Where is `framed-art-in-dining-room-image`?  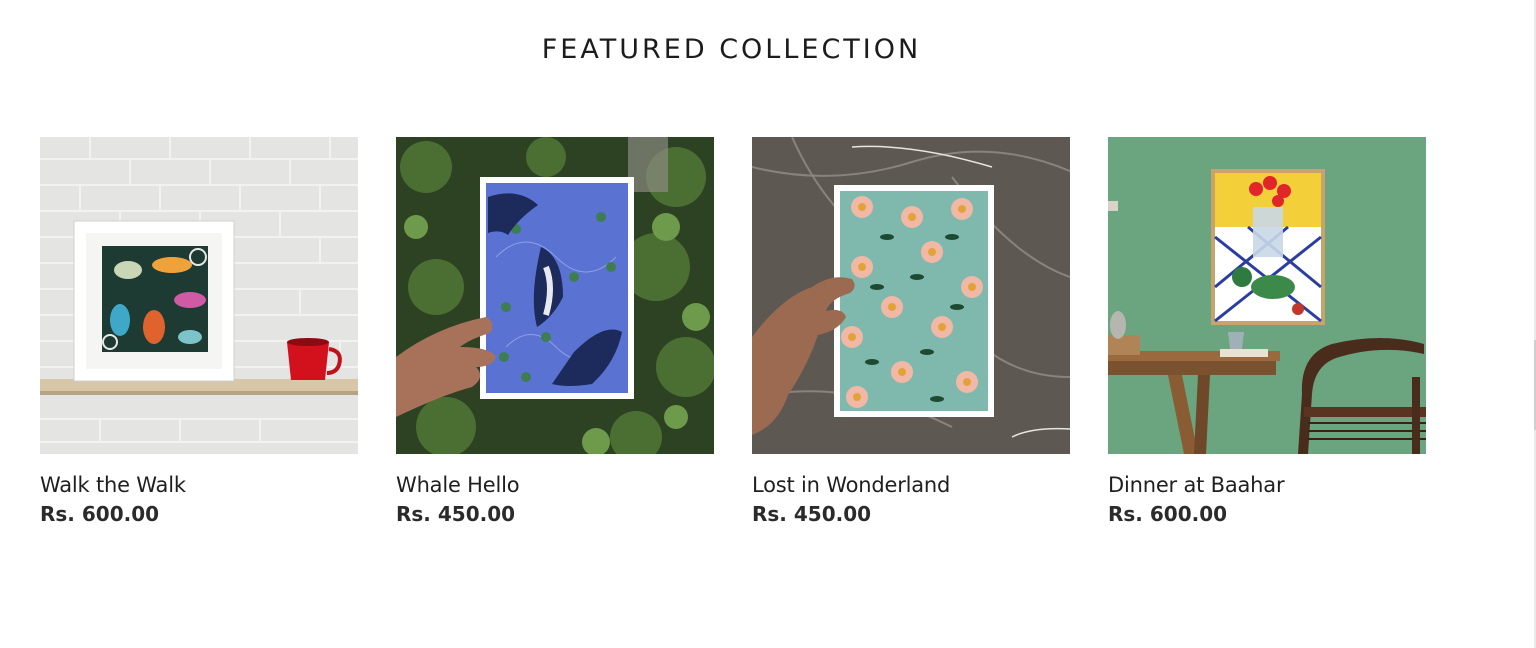 framed-art-in-dining-room-image is located at coordinates (1267, 295).